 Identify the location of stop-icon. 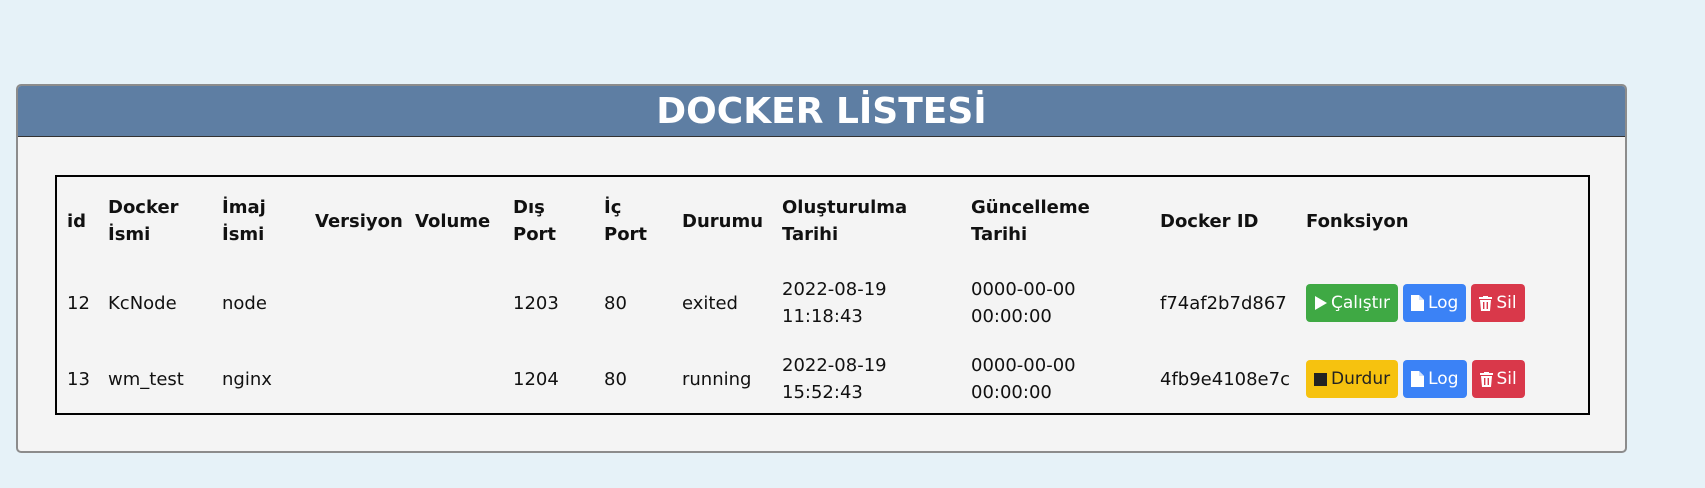
(1320, 379).